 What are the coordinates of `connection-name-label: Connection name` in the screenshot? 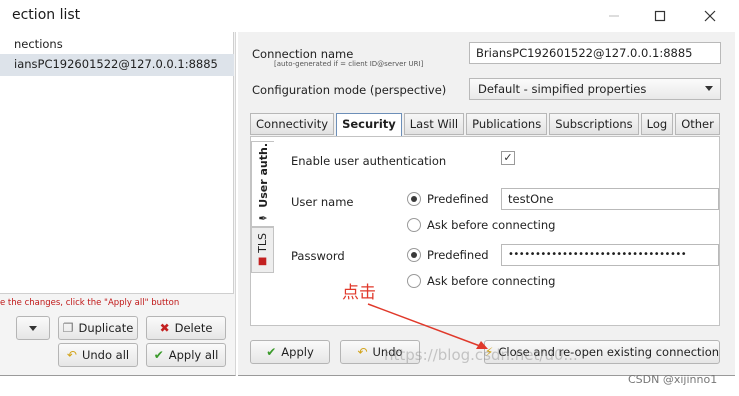 It's located at (303, 54).